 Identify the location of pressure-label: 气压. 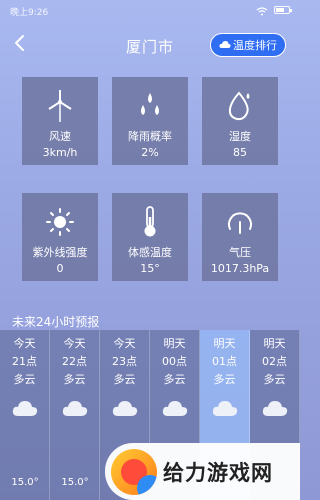
(240, 252).